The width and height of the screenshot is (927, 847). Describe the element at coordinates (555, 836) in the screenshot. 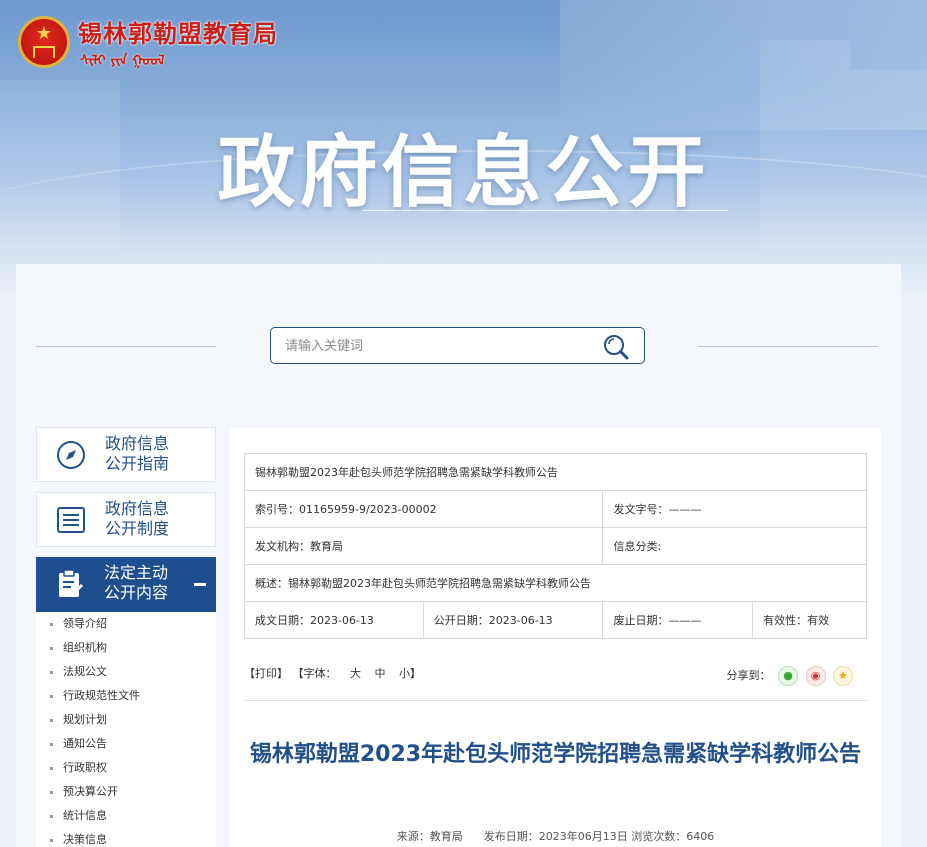

I see `article-meta: 来源：教育局 发布日期：2023年06月13日 浏览次数：6406` at that location.